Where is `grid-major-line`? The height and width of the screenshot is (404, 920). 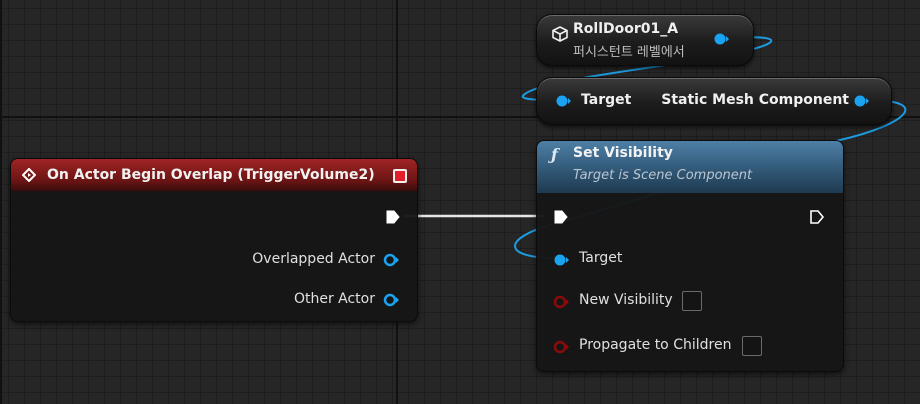
grid-major-line is located at coordinates (1, 202).